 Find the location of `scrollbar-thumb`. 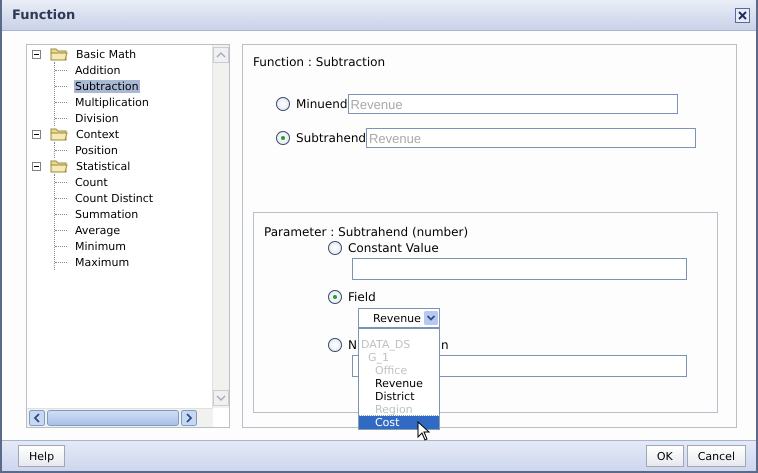

scrollbar-thumb is located at coordinates (113, 418).